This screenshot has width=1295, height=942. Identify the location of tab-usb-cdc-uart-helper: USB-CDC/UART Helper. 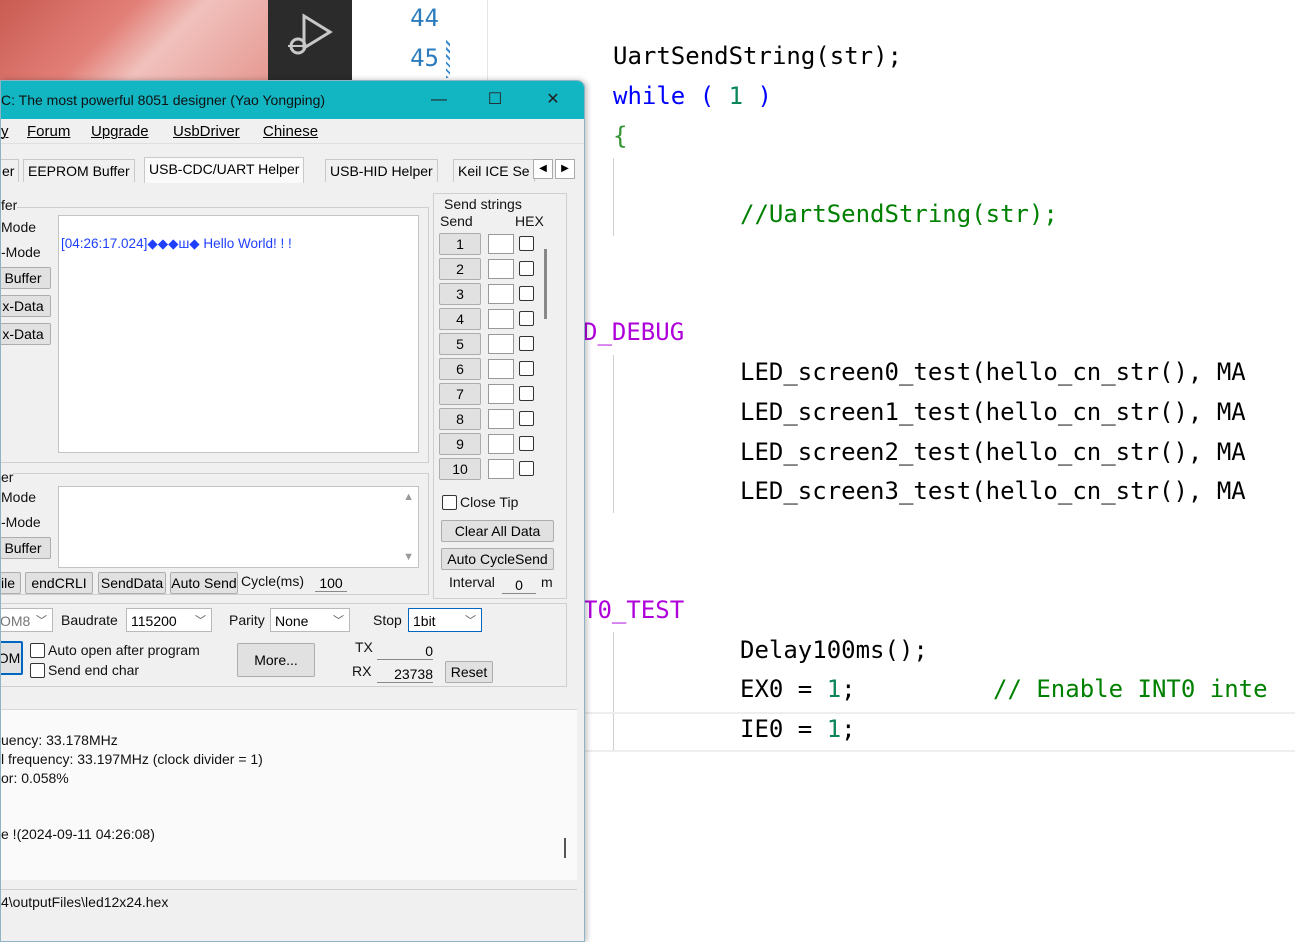
(224, 170).